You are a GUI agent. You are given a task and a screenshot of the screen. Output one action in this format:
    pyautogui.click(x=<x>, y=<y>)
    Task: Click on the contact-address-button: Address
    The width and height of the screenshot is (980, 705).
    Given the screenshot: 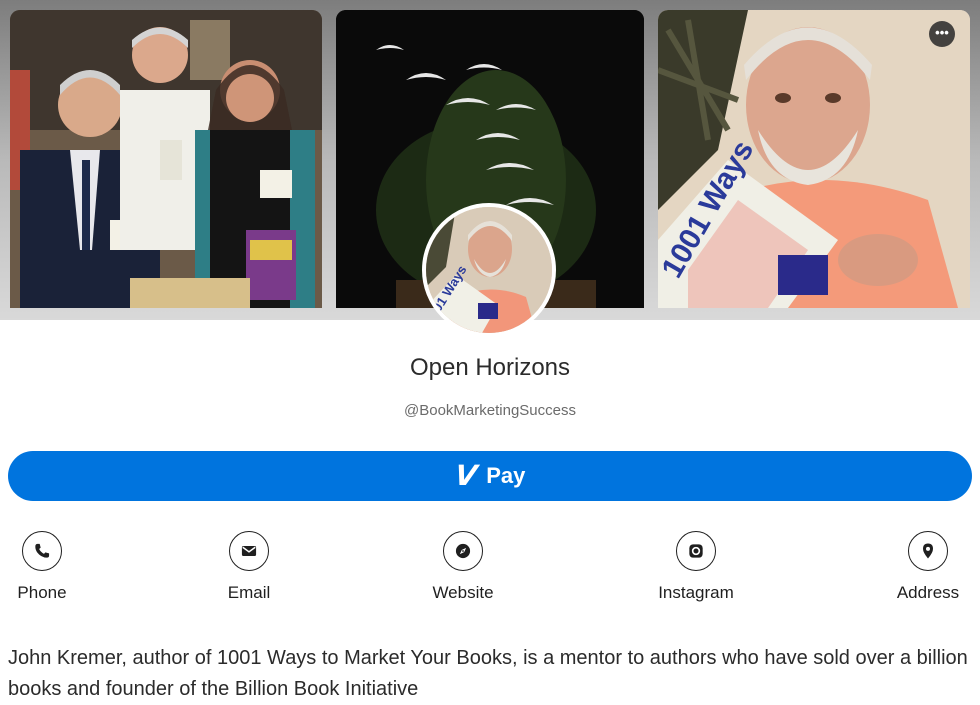 What is the action you would take?
    pyautogui.click(x=924, y=567)
    